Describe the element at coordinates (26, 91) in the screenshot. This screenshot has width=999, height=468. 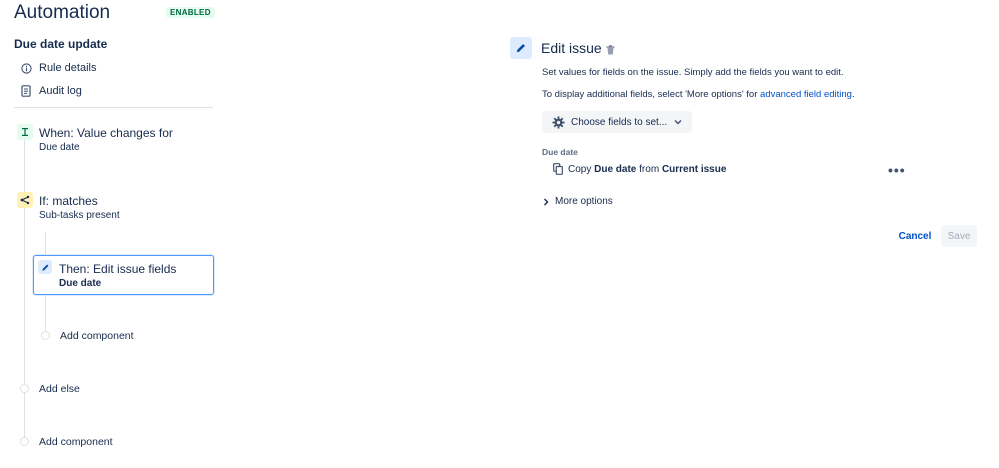
I see `document-icon` at that location.